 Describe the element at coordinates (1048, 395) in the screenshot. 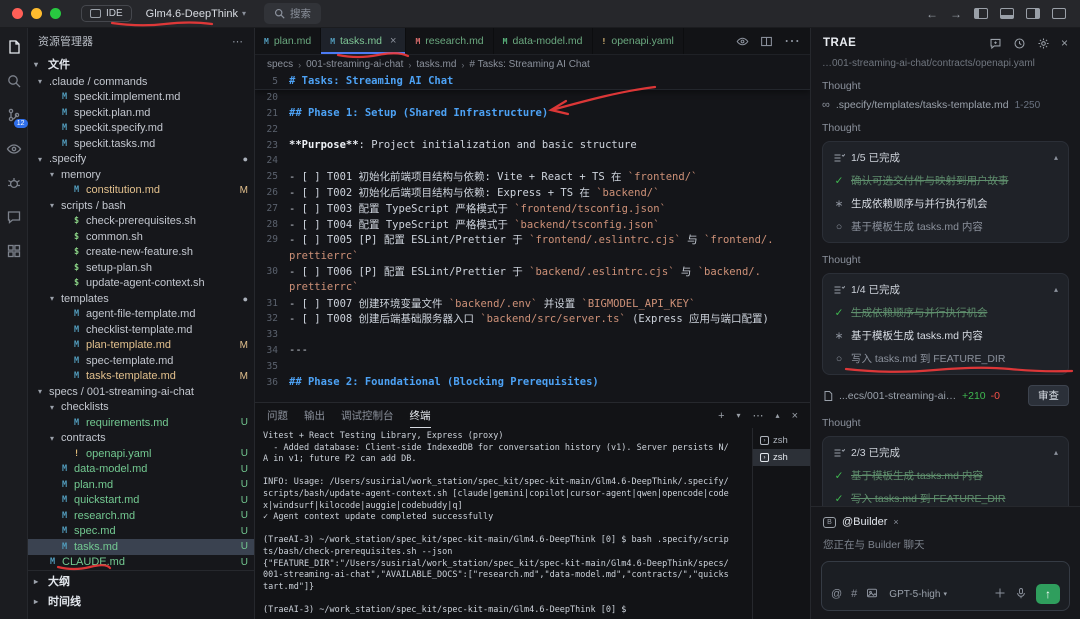

I see `review-button: 审查` at that location.